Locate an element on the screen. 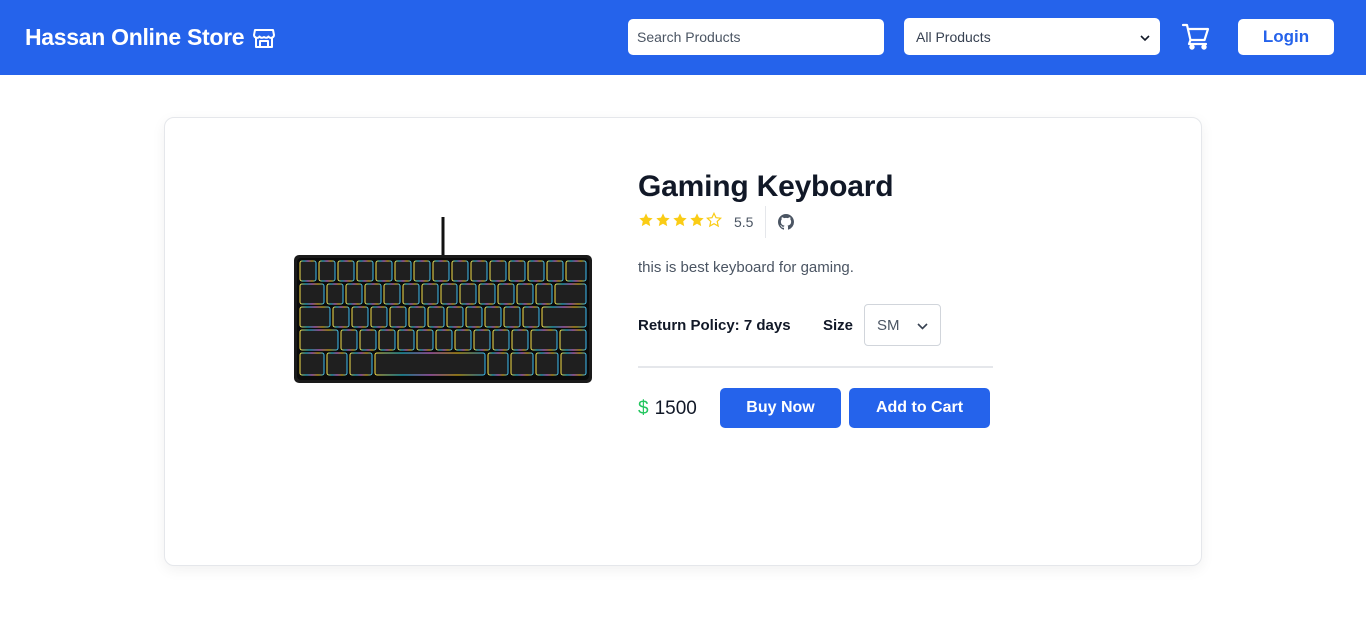 The height and width of the screenshot is (638, 1366). top-navbar: Hassan Online Store All Products Login is located at coordinates (683, 37).